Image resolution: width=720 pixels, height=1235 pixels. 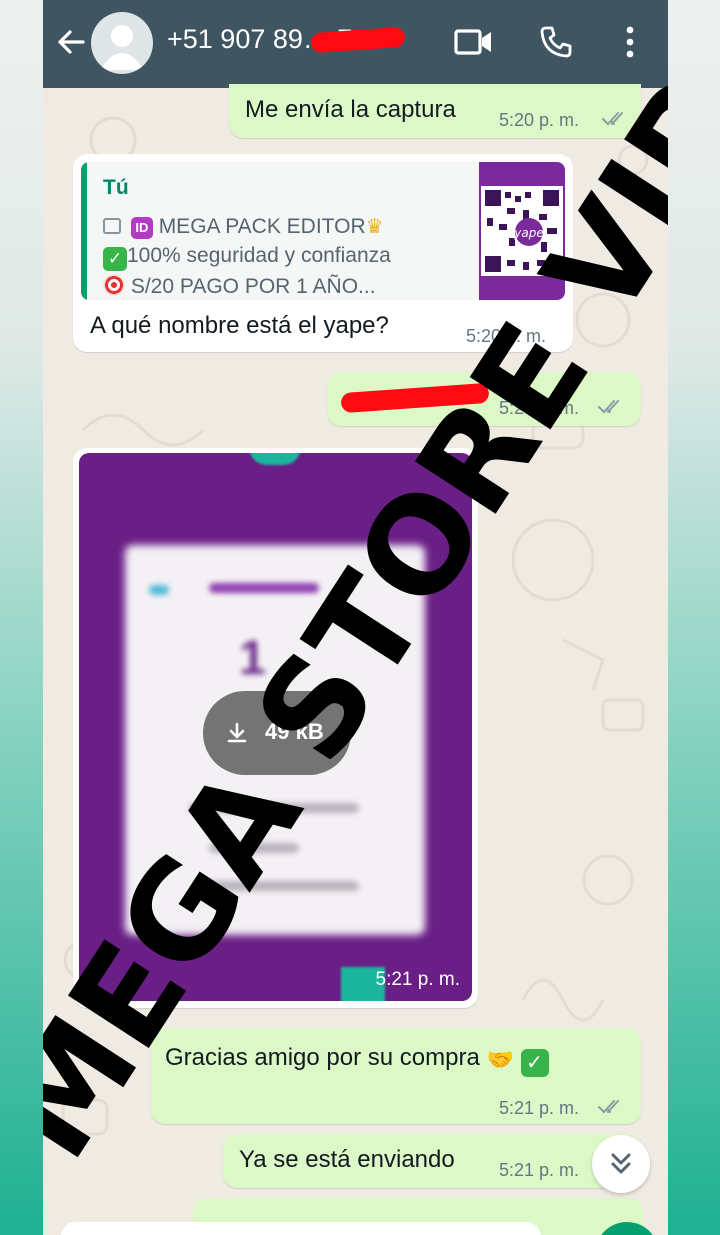 I want to click on scroll-to-bottom-button, so click(x=621, y=1164).